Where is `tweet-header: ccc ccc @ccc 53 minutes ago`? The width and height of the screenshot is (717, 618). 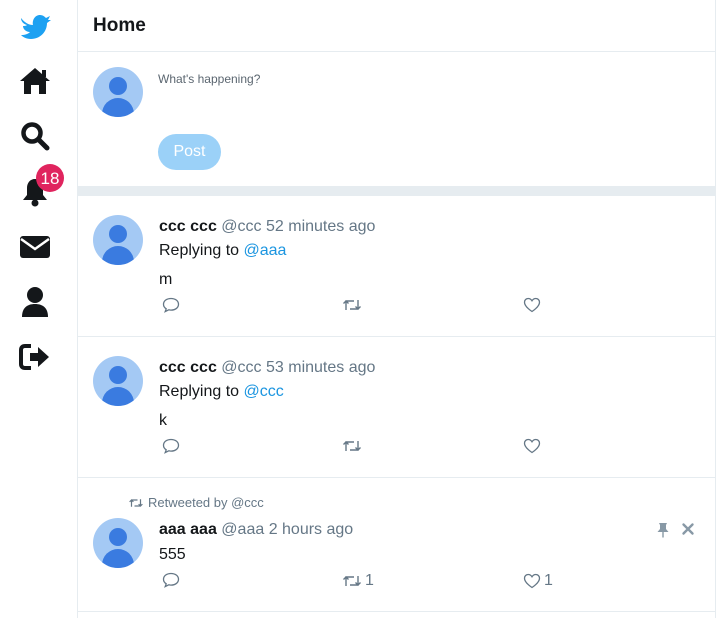 tweet-header: ccc ccc @ccc 53 minutes ago is located at coordinates (267, 368).